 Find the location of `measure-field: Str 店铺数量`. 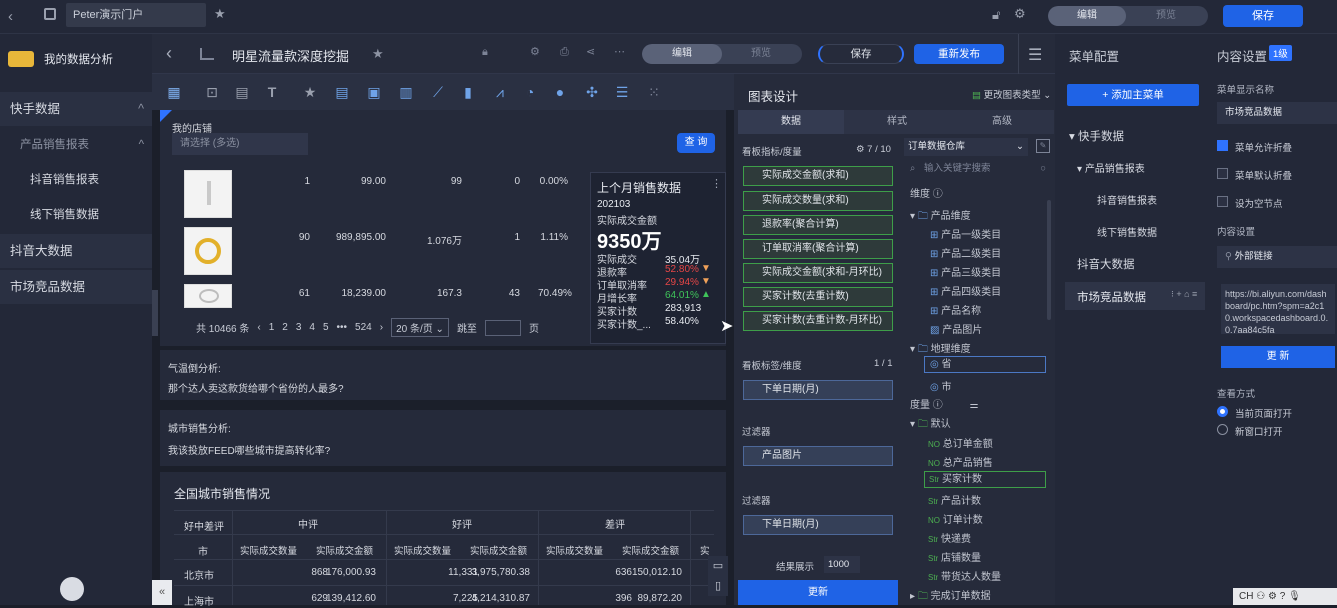

measure-field: Str 店铺数量 is located at coordinates (954, 556).